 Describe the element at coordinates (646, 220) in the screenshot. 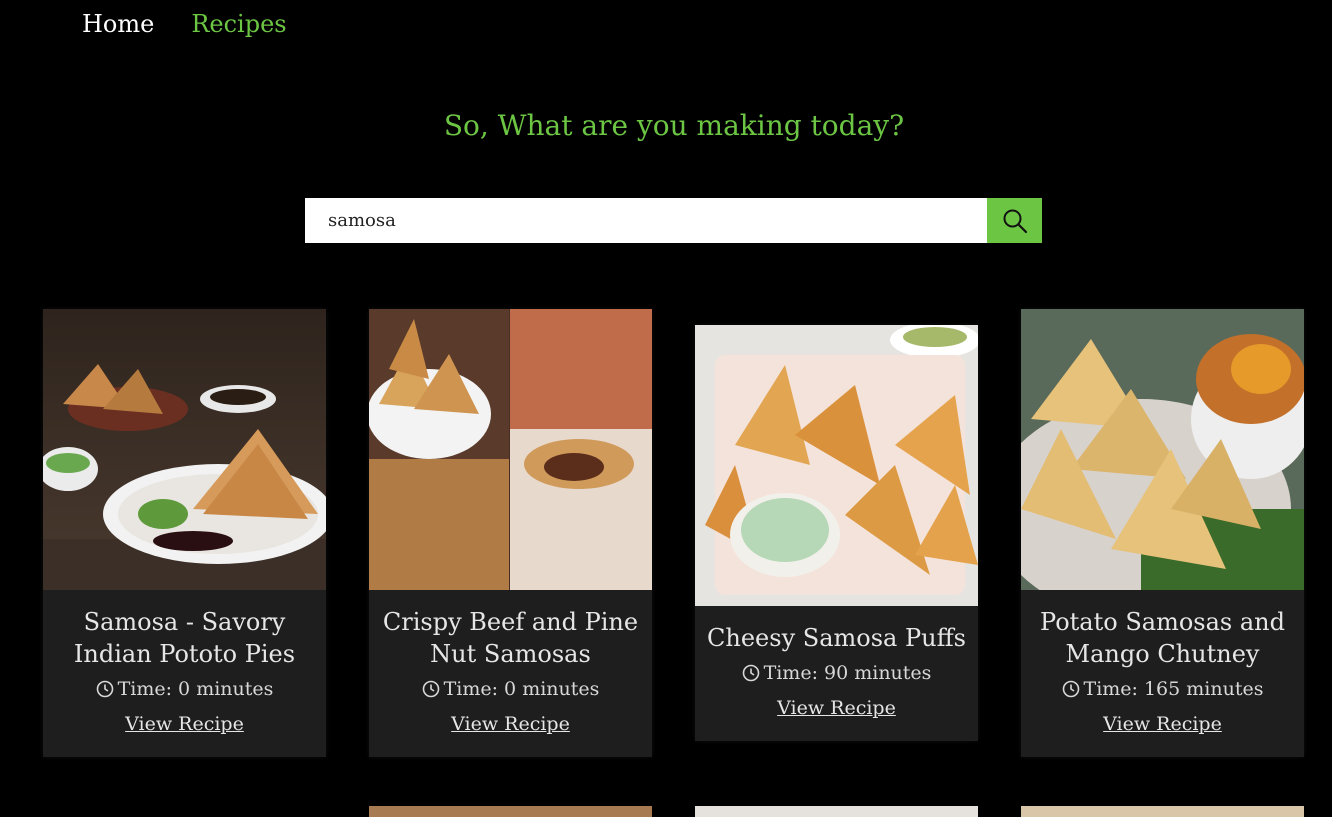

I see `search-input` at that location.